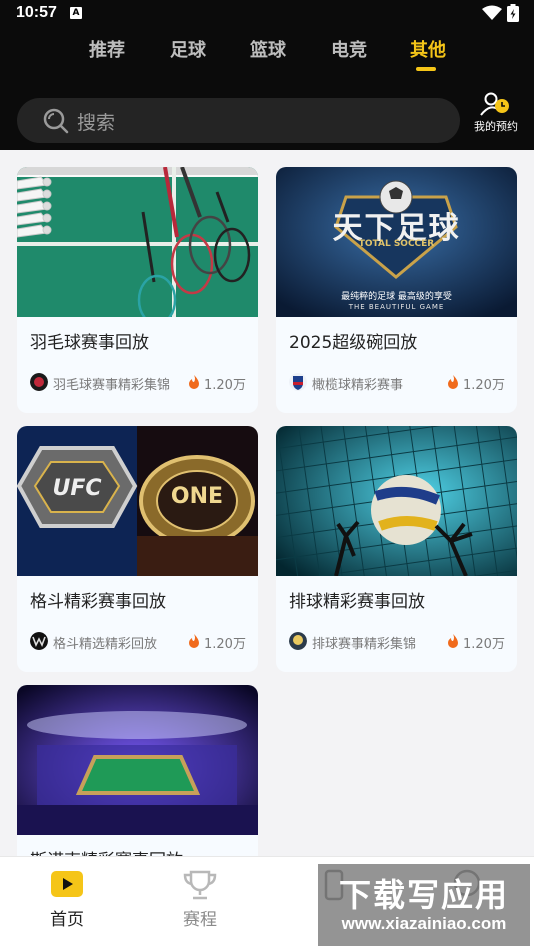  I want to click on tab-football: 足球, so click(188, 49).